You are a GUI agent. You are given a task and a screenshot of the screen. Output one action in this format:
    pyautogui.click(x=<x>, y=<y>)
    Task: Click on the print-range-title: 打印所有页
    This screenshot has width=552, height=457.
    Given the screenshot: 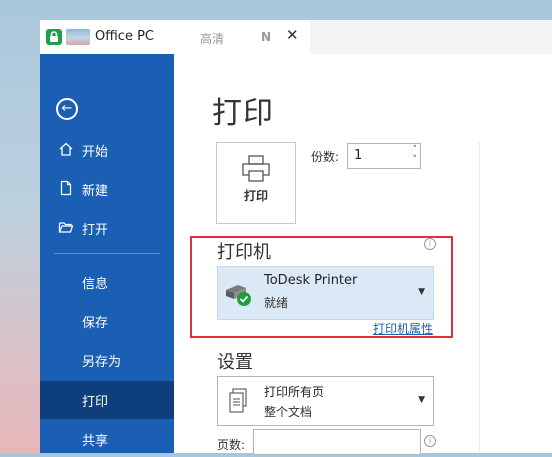 What is the action you would take?
    pyautogui.click(x=294, y=392)
    